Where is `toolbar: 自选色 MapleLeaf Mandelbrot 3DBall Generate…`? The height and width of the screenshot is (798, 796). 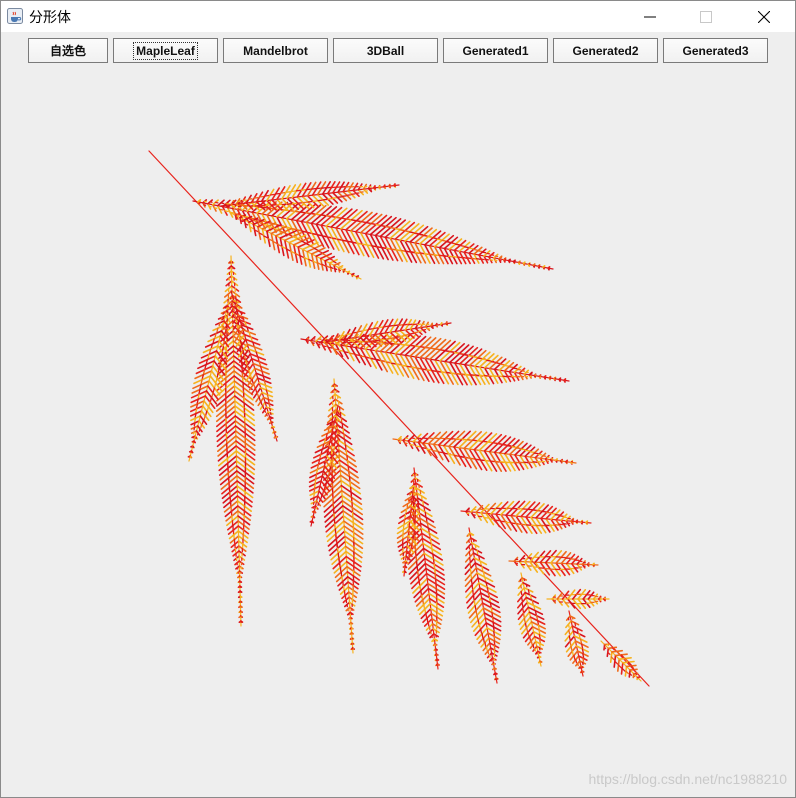
toolbar: 自选色 MapleLeaf Mandelbrot 3DBall Generate… is located at coordinates (398, 52).